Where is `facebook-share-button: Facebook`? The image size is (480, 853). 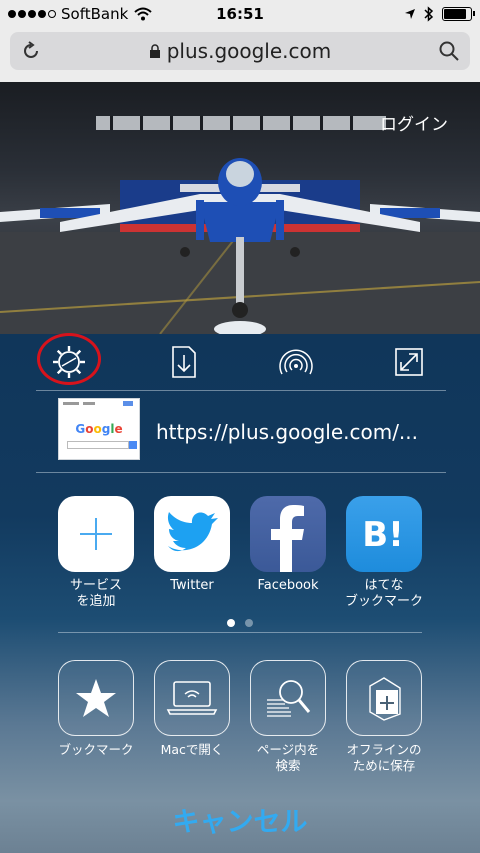 facebook-share-button: Facebook is located at coordinates (288, 545).